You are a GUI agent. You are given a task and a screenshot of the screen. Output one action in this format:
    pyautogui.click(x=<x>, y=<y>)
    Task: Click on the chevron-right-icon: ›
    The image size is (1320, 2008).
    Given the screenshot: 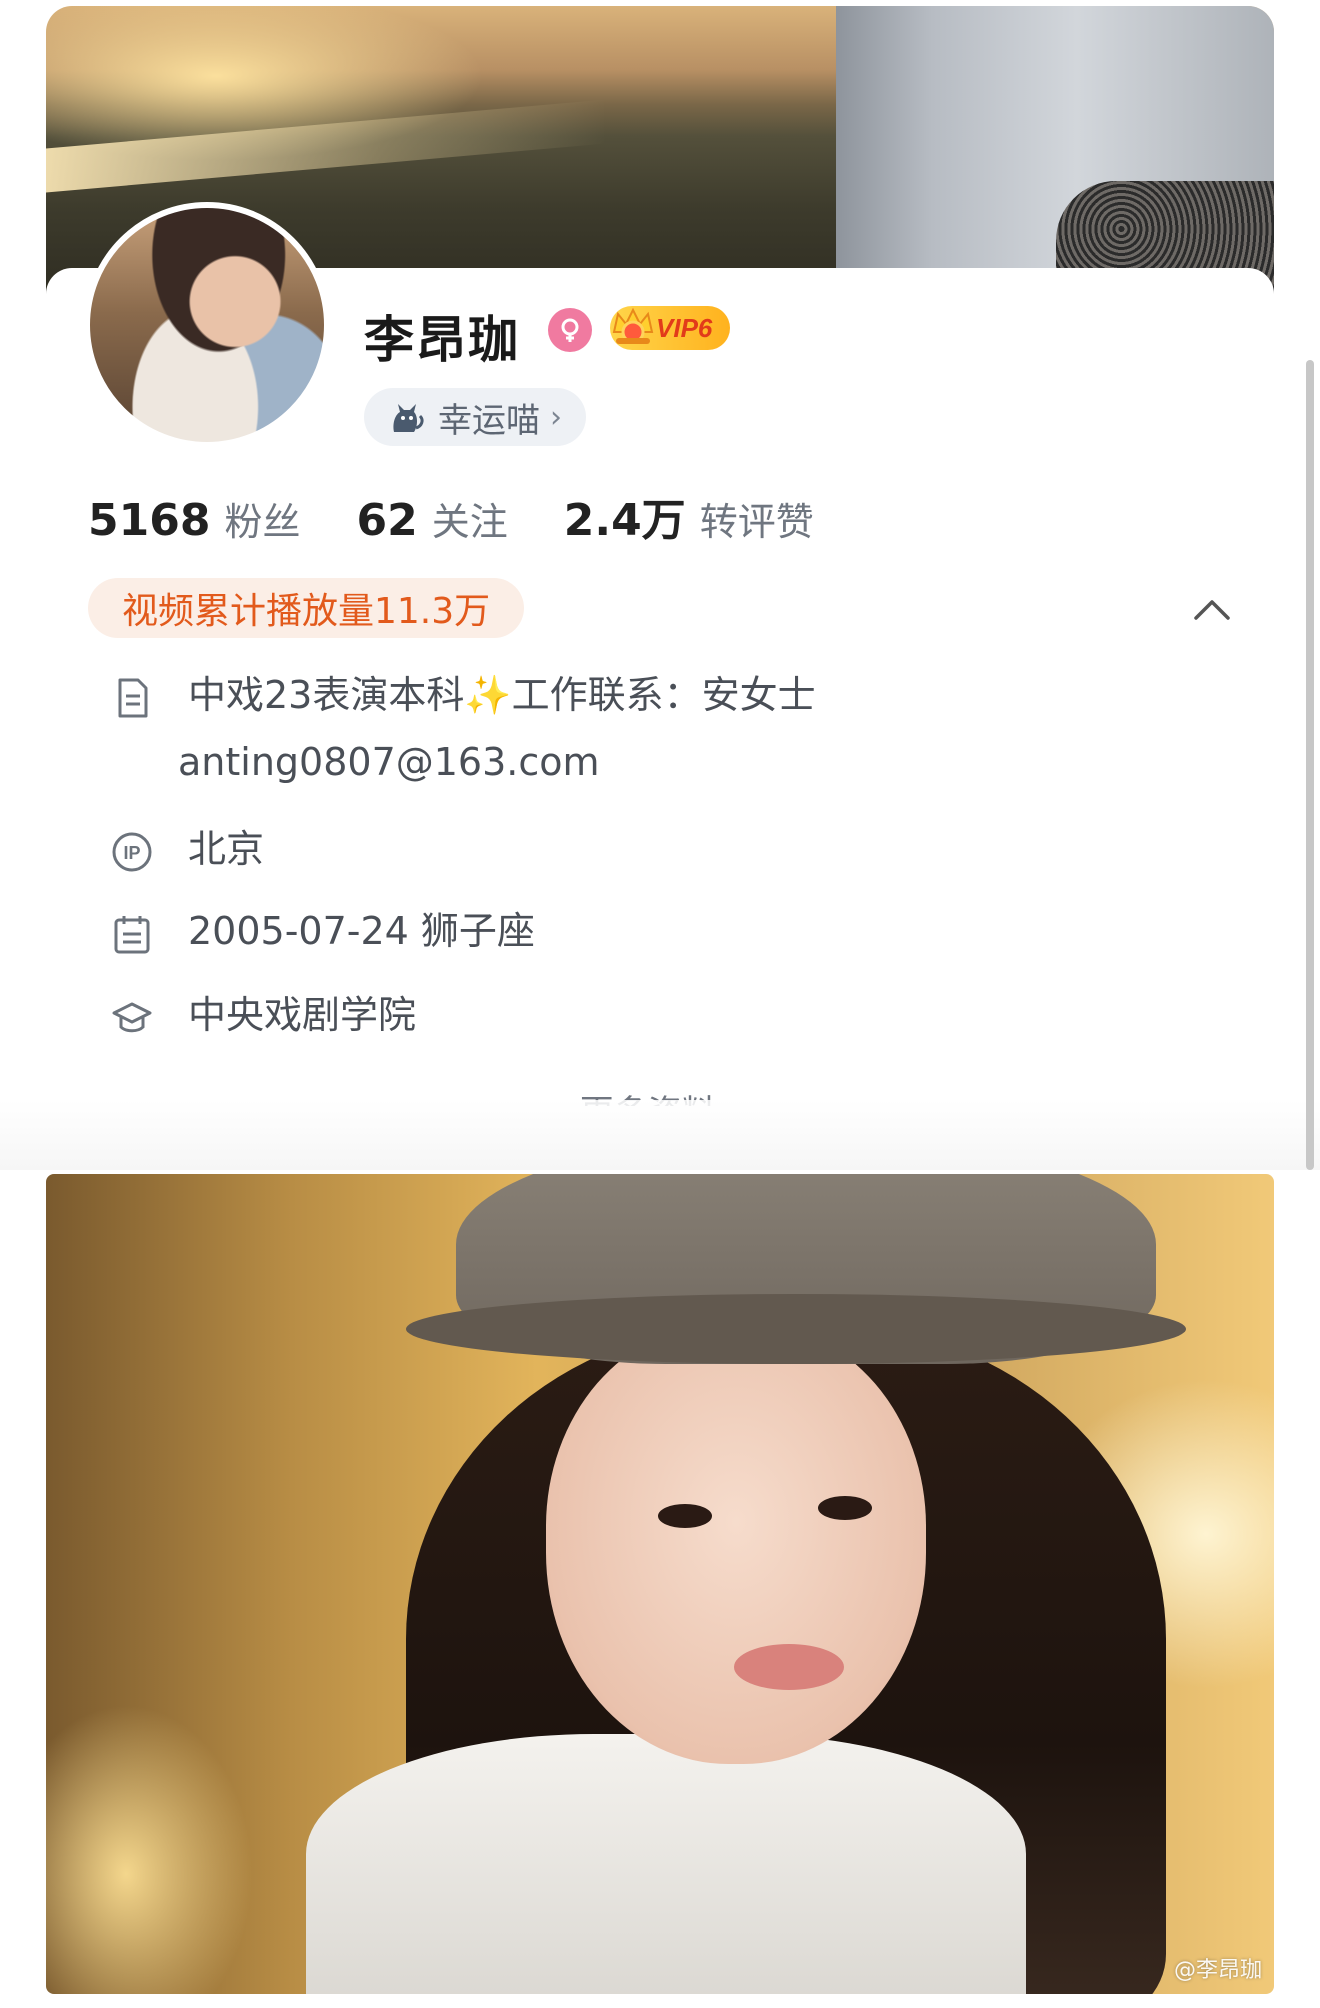 What is the action you would take?
    pyautogui.click(x=556, y=417)
    